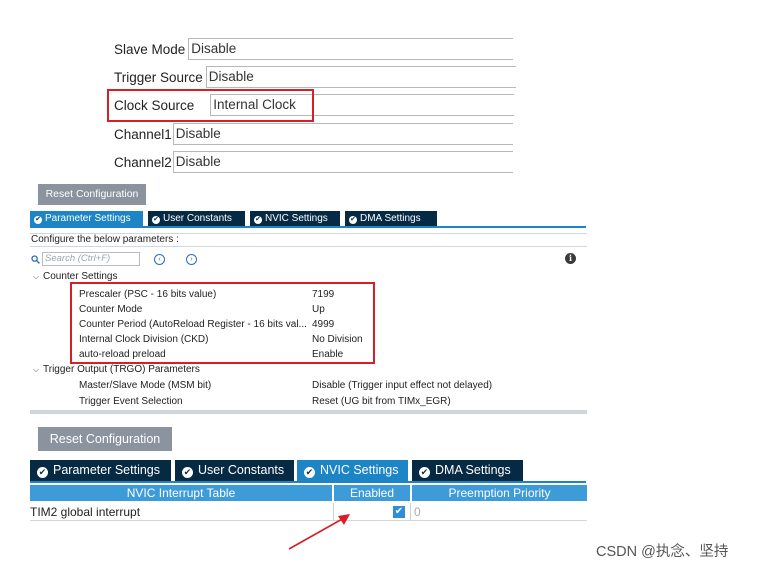 This screenshot has height=568, width=781. Describe the element at coordinates (662, 552) in the screenshot. I see `watermark: CSDN @执念、坚持` at that location.